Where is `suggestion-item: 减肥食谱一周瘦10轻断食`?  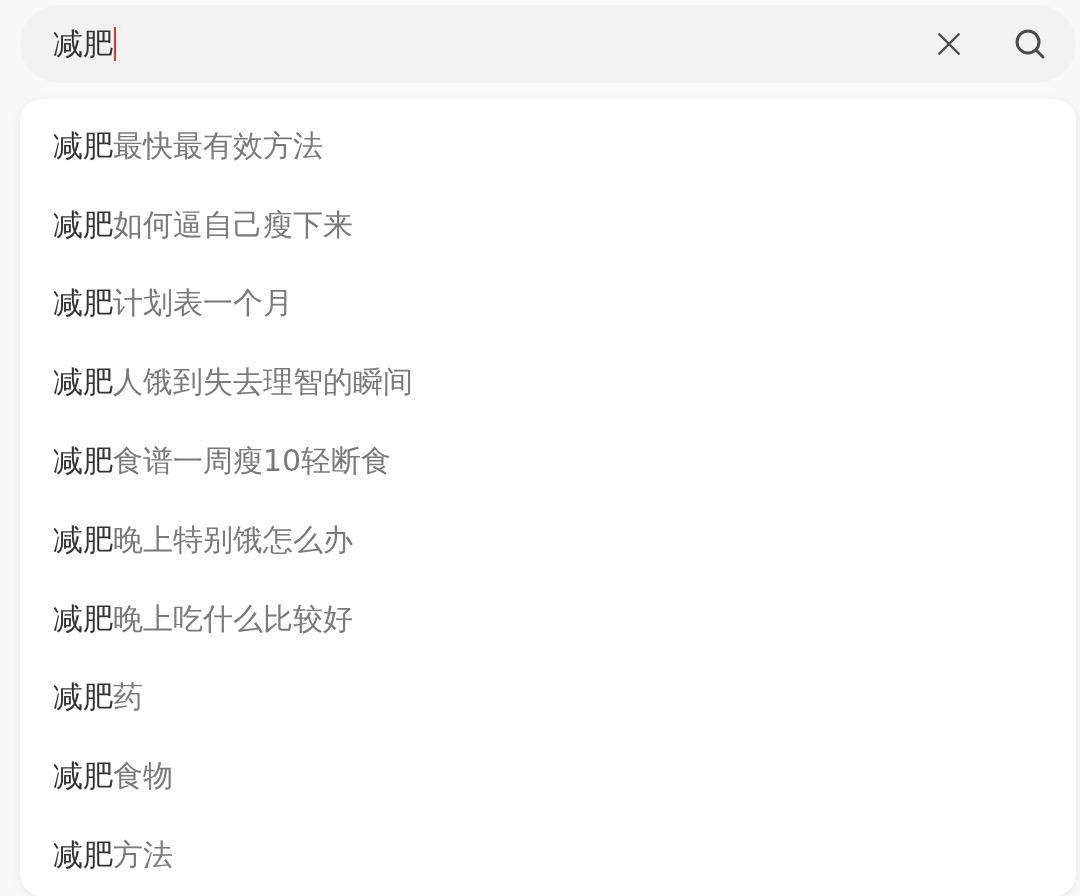 suggestion-item: 减肥食谱一周瘦10轻断食 is located at coordinates (548, 461).